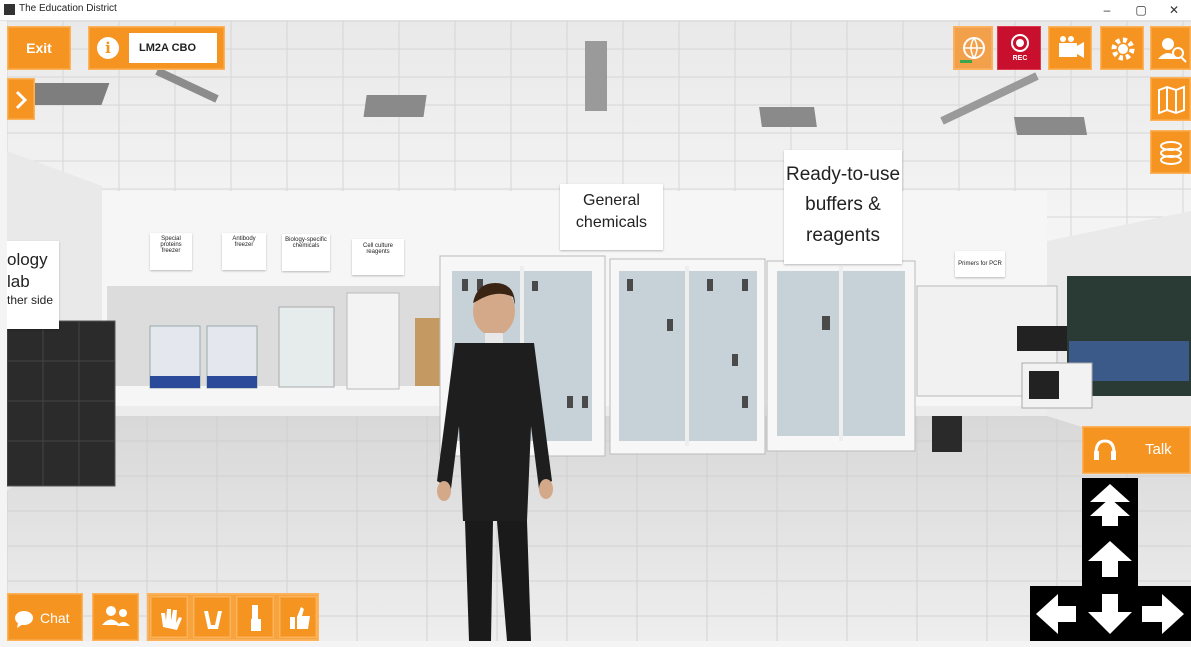 The image size is (1191, 647). Describe the element at coordinates (378, 257) in the screenshot. I see `cell-culture-reagents-sign: Cell culture reagents` at that location.